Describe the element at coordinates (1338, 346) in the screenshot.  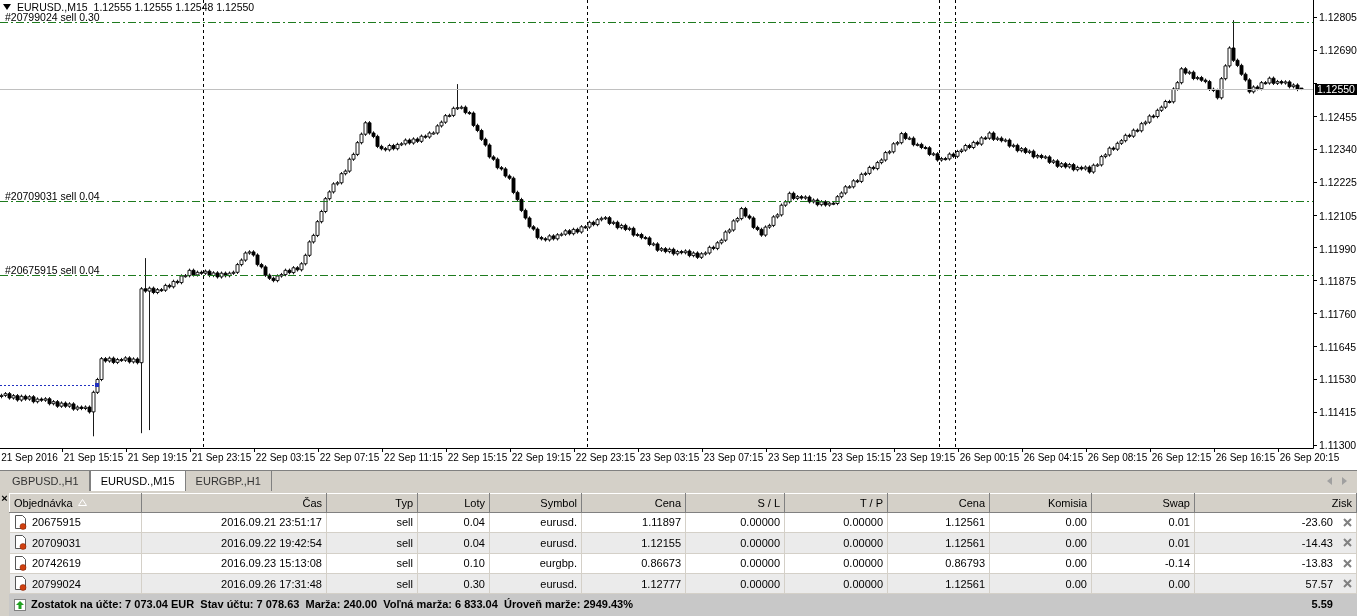
I see `price-label: 1.11645` at that location.